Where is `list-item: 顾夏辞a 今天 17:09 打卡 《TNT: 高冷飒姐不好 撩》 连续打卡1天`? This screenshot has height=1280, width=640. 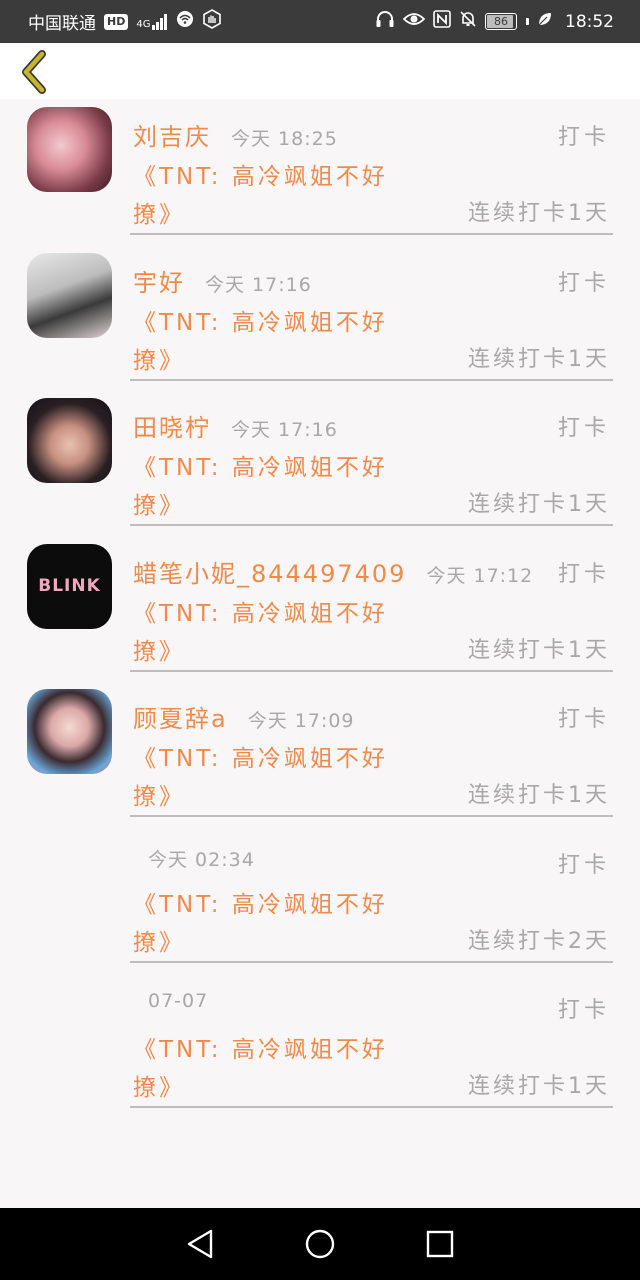
list-item: 顾夏辞a 今天 17:09 打卡 《TNT: 高冷飒姐不好 撩》 连续打卡1天 is located at coordinates (320, 754).